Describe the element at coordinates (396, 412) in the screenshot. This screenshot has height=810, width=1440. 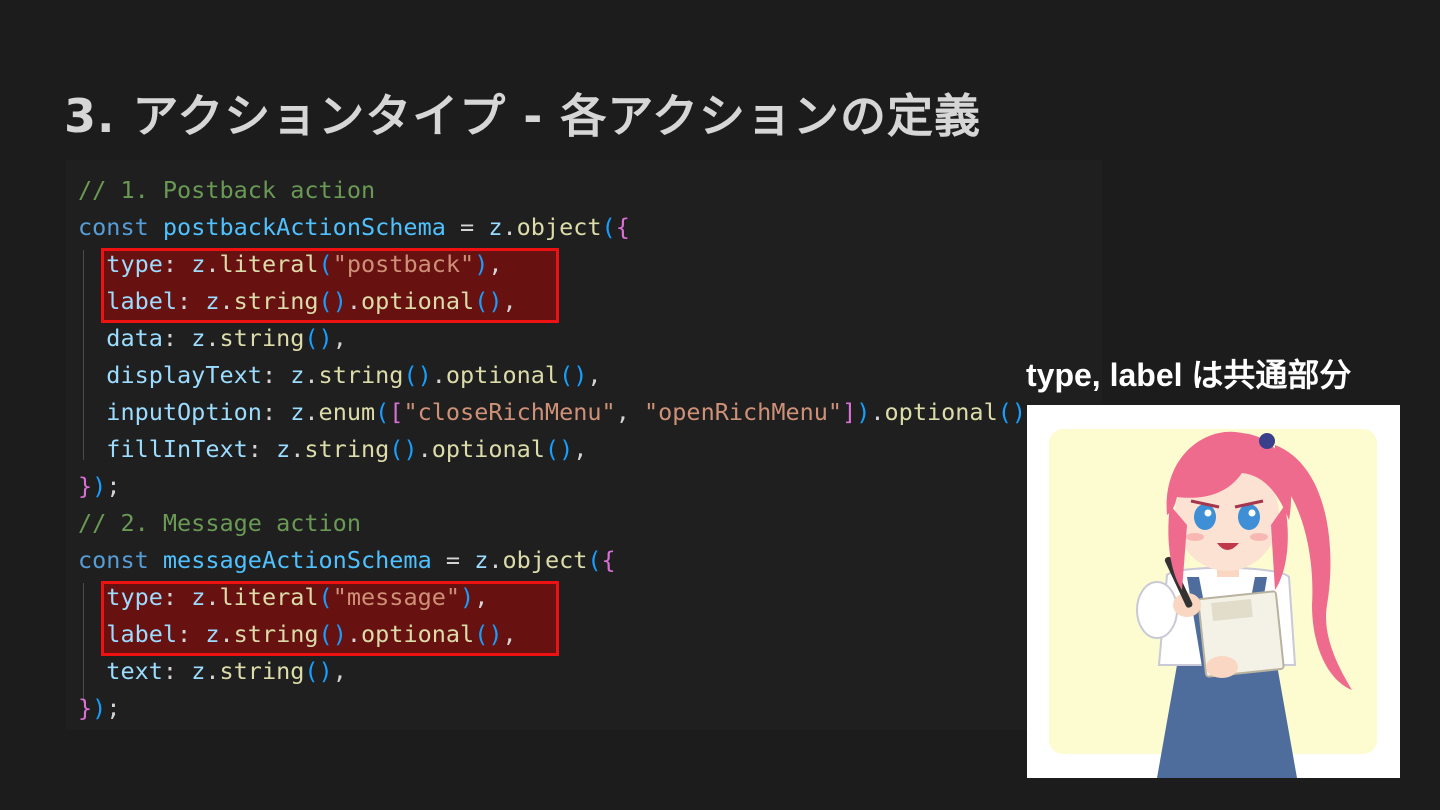
I see `code-token: [` at that location.